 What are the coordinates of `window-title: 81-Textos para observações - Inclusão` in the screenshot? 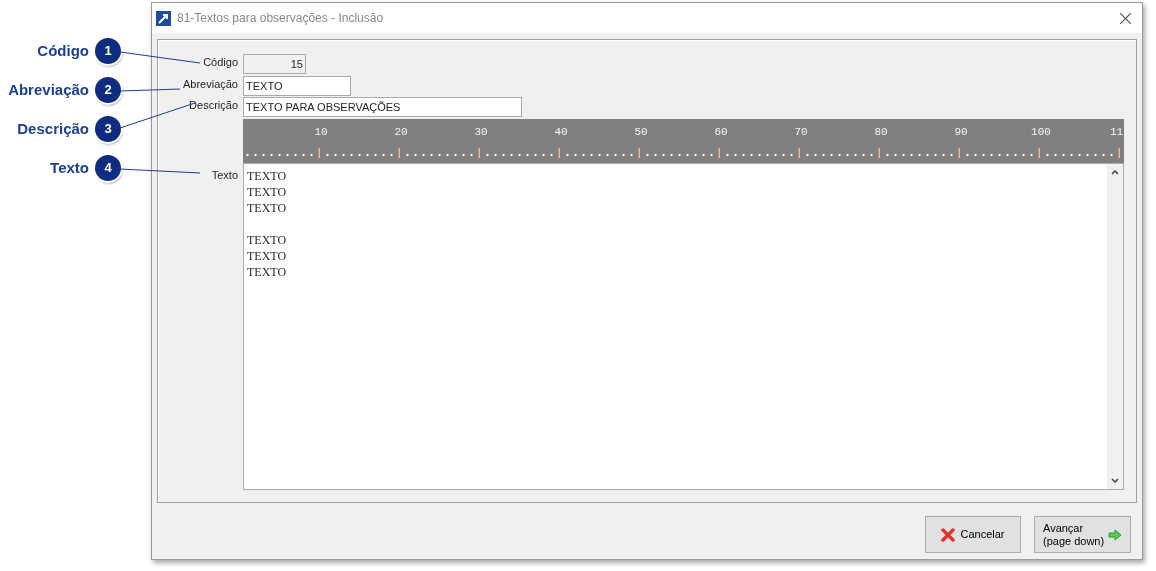 It's located at (281, 18).